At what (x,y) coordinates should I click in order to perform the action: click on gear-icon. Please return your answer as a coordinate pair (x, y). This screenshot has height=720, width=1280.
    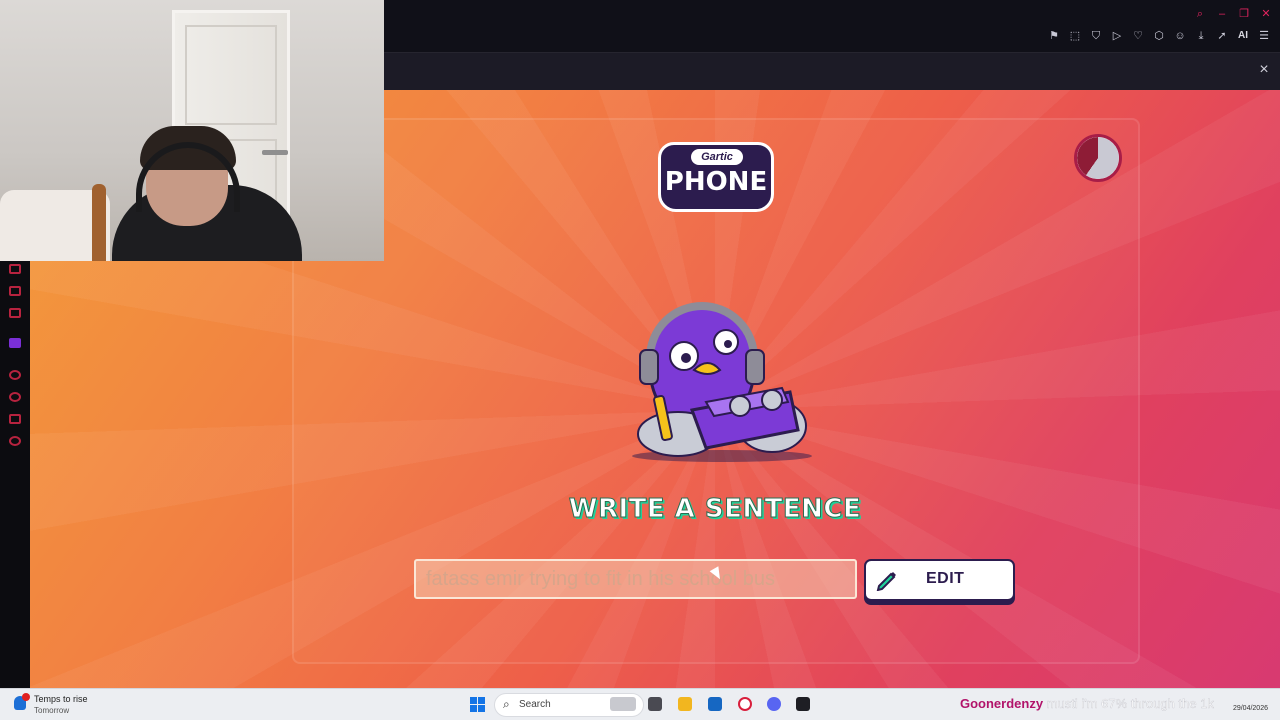
    Looking at the image, I should click on (15, 441).